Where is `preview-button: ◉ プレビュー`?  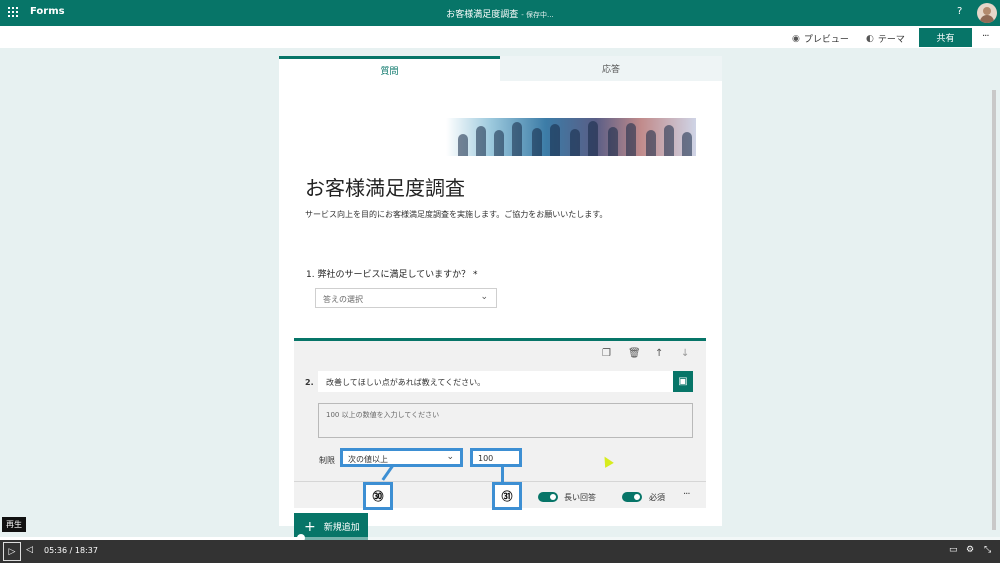
preview-button: ◉ プレビュー is located at coordinates (820, 39).